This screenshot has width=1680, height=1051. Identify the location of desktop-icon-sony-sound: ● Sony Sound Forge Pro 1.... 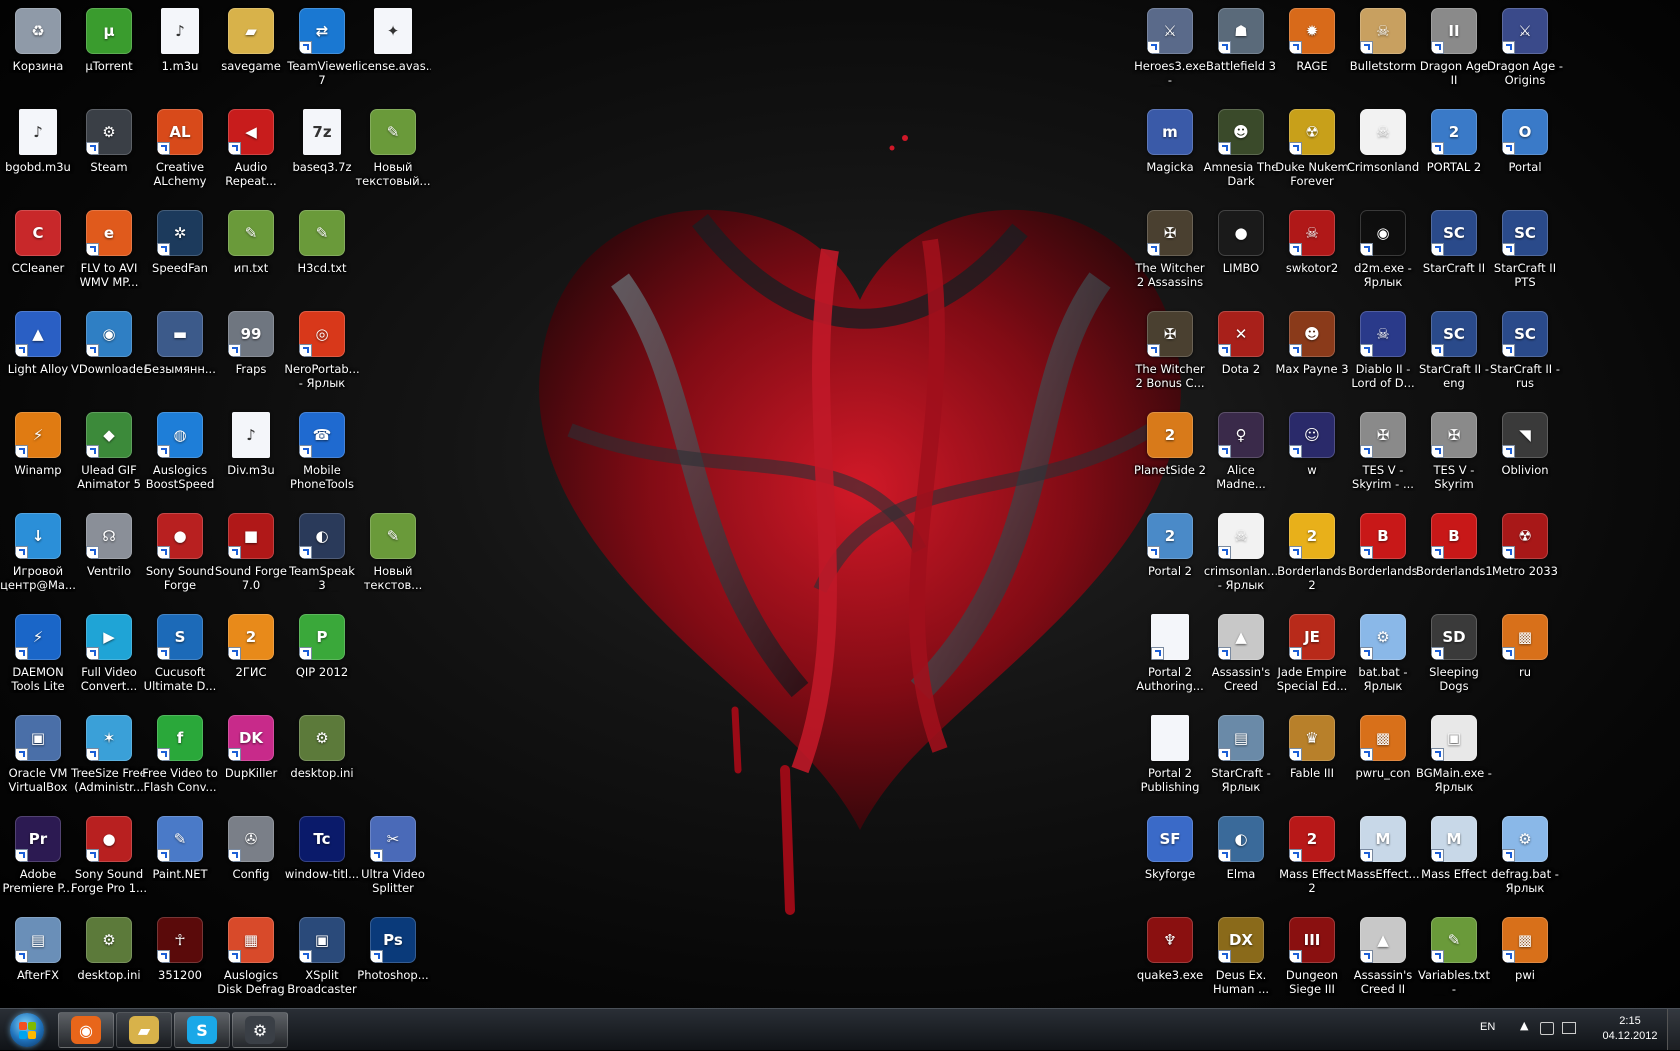
(109, 860).